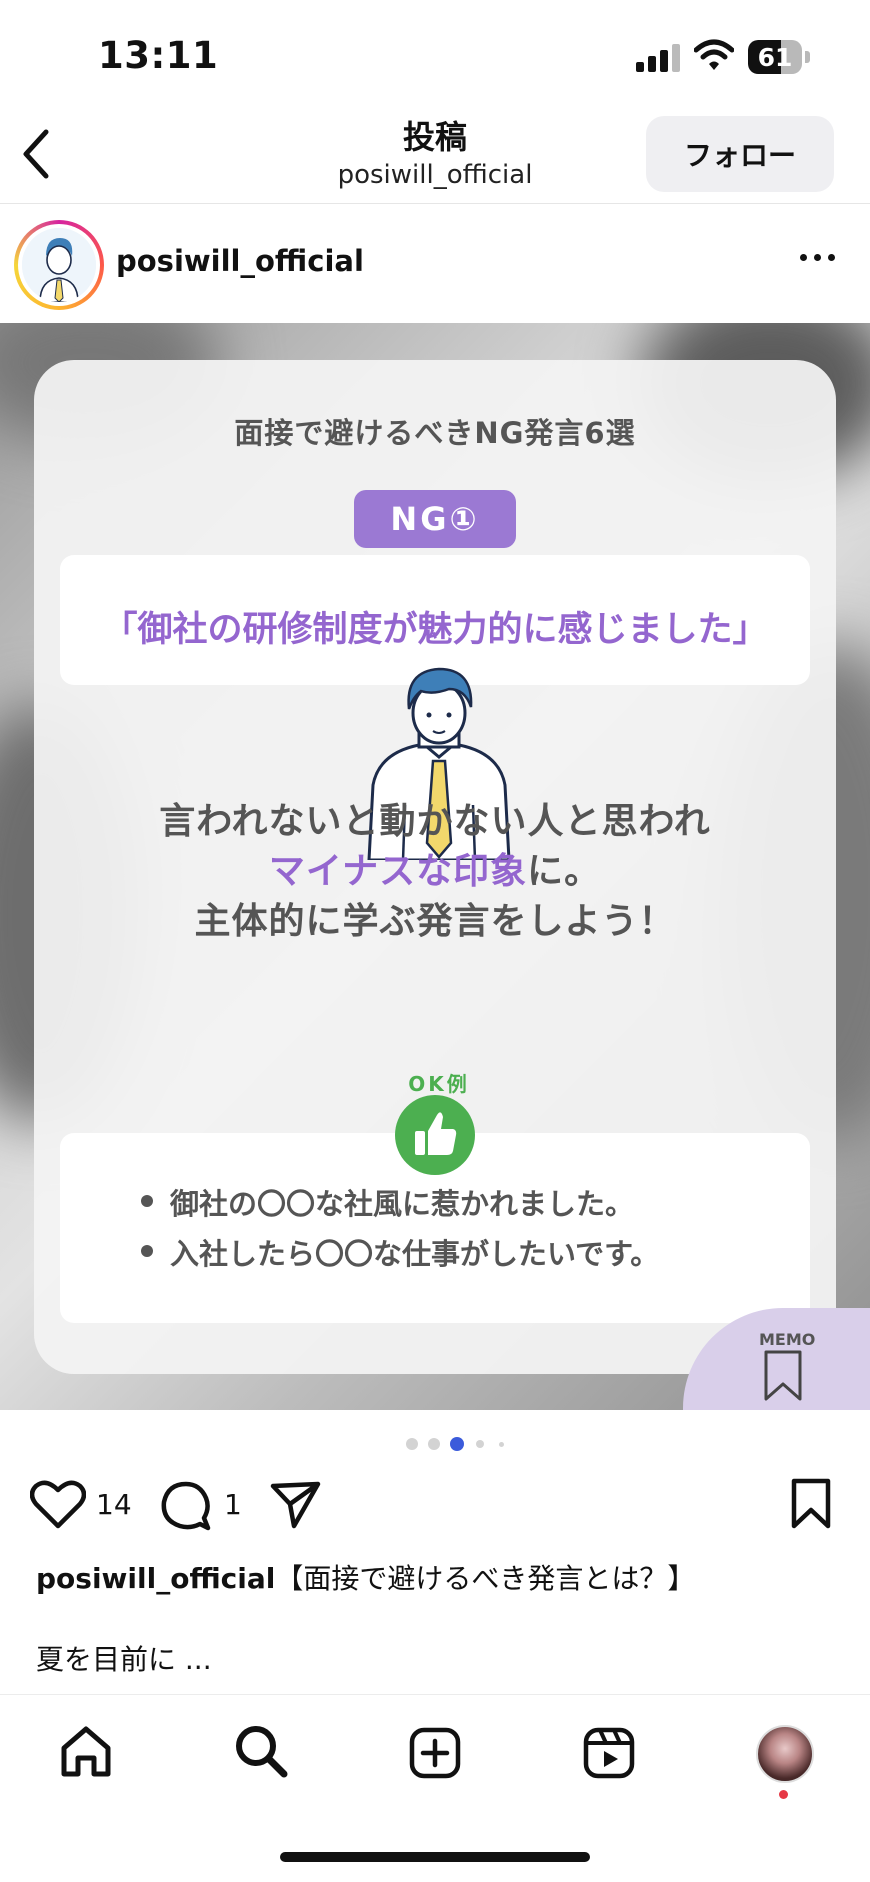 The height and width of the screenshot is (1882, 870). Describe the element at coordinates (435, 921) in the screenshot. I see `message-line-3: 主体的に学ぶ発言をしよう！` at that location.